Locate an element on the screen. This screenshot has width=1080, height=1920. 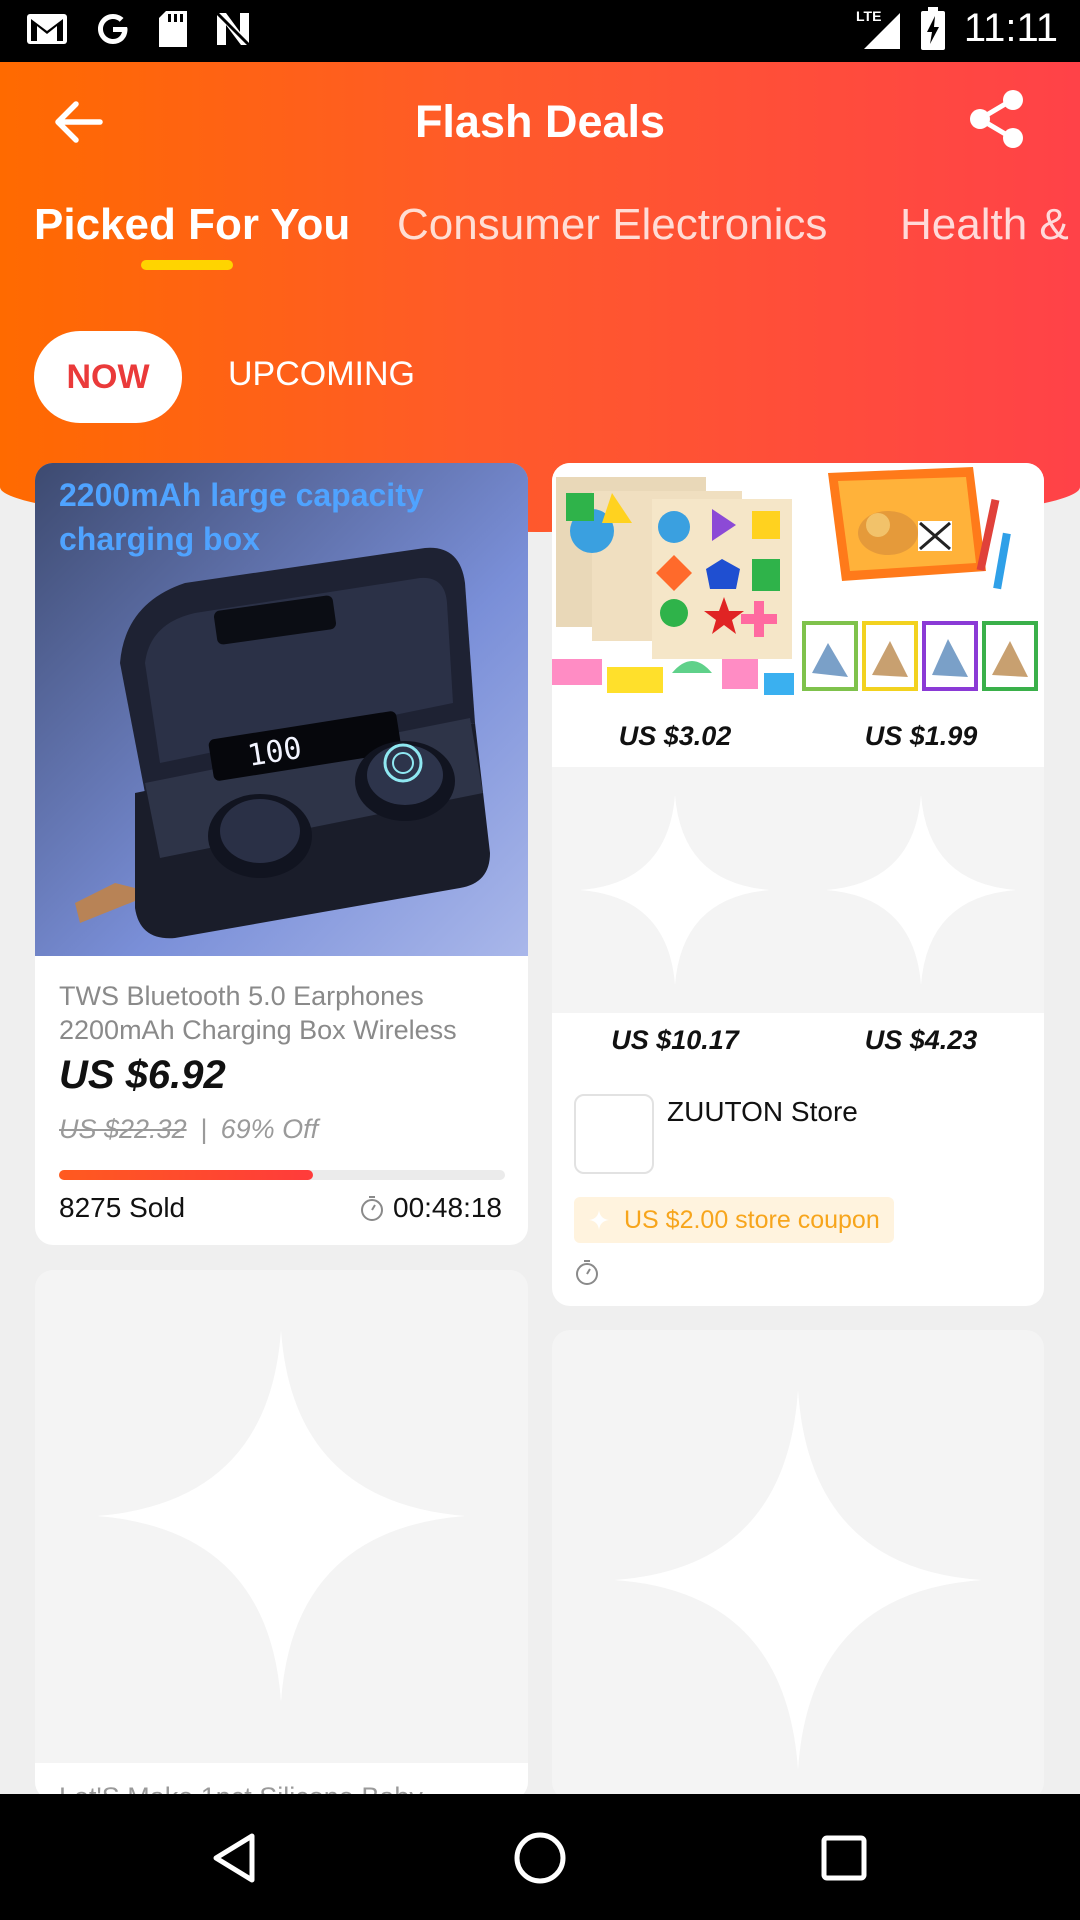
tab-consumer-electronics: Consumer Electronics is located at coordinates (612, 225).